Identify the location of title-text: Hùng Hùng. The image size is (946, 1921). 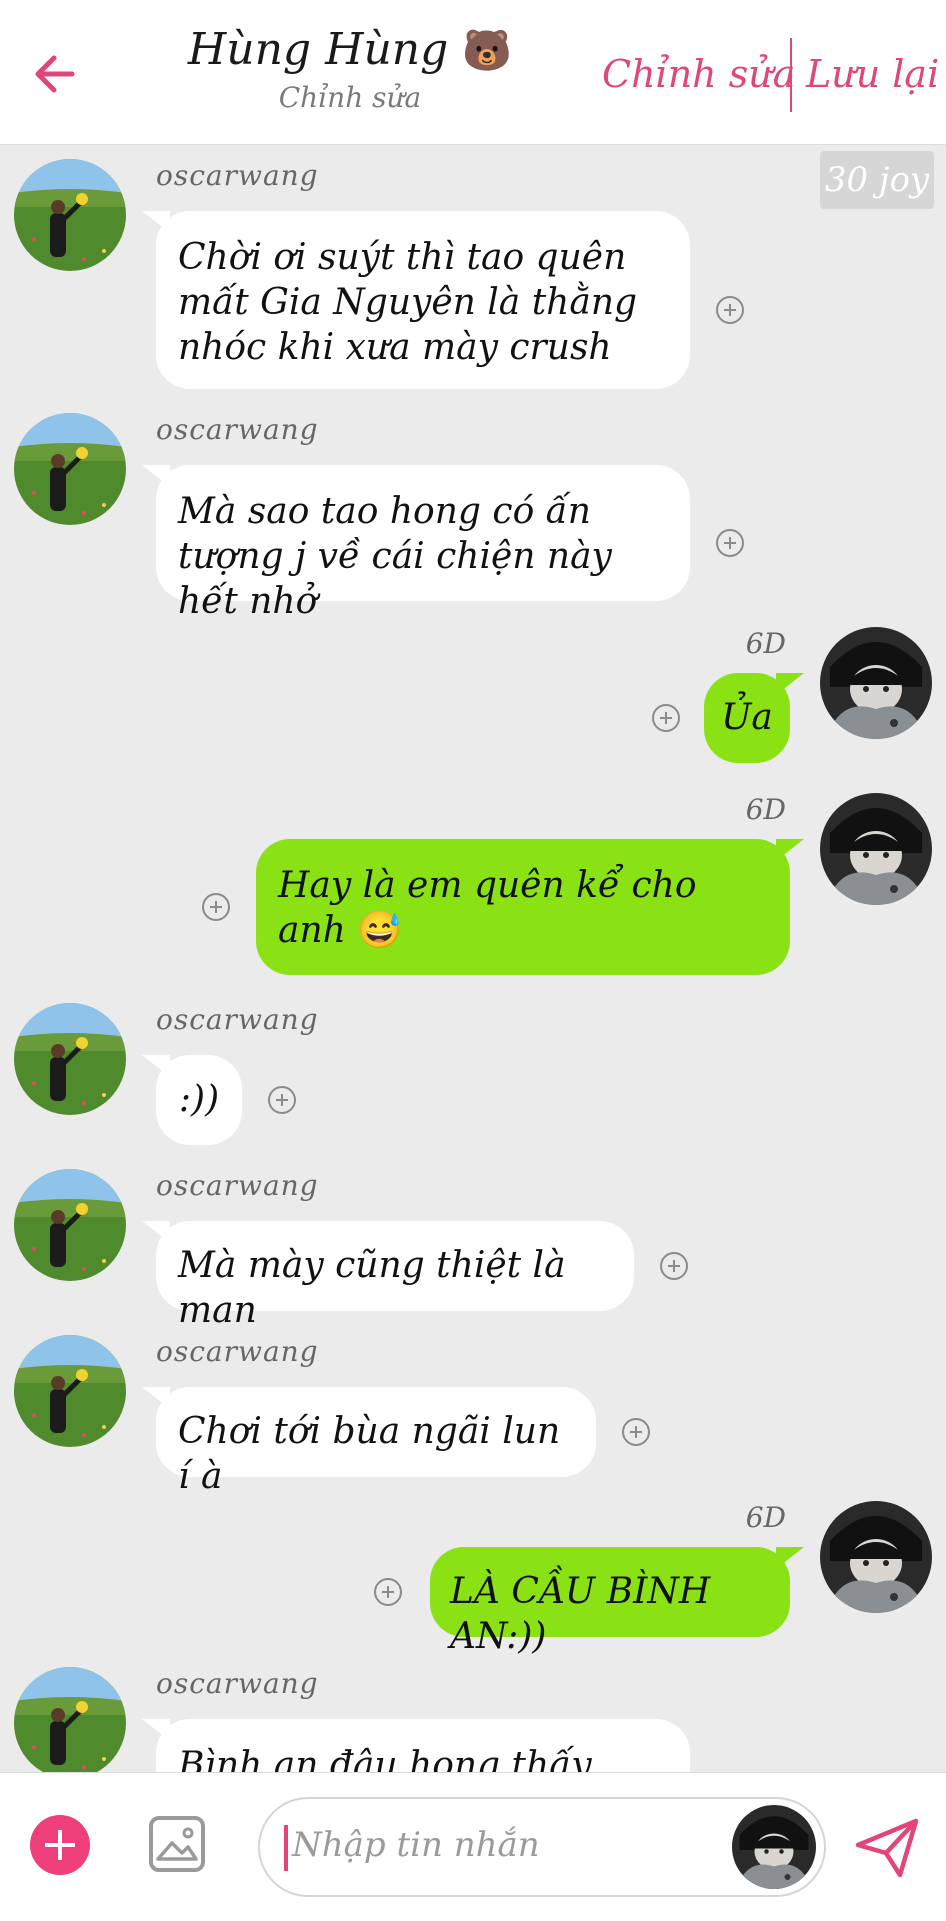
(318, 49).